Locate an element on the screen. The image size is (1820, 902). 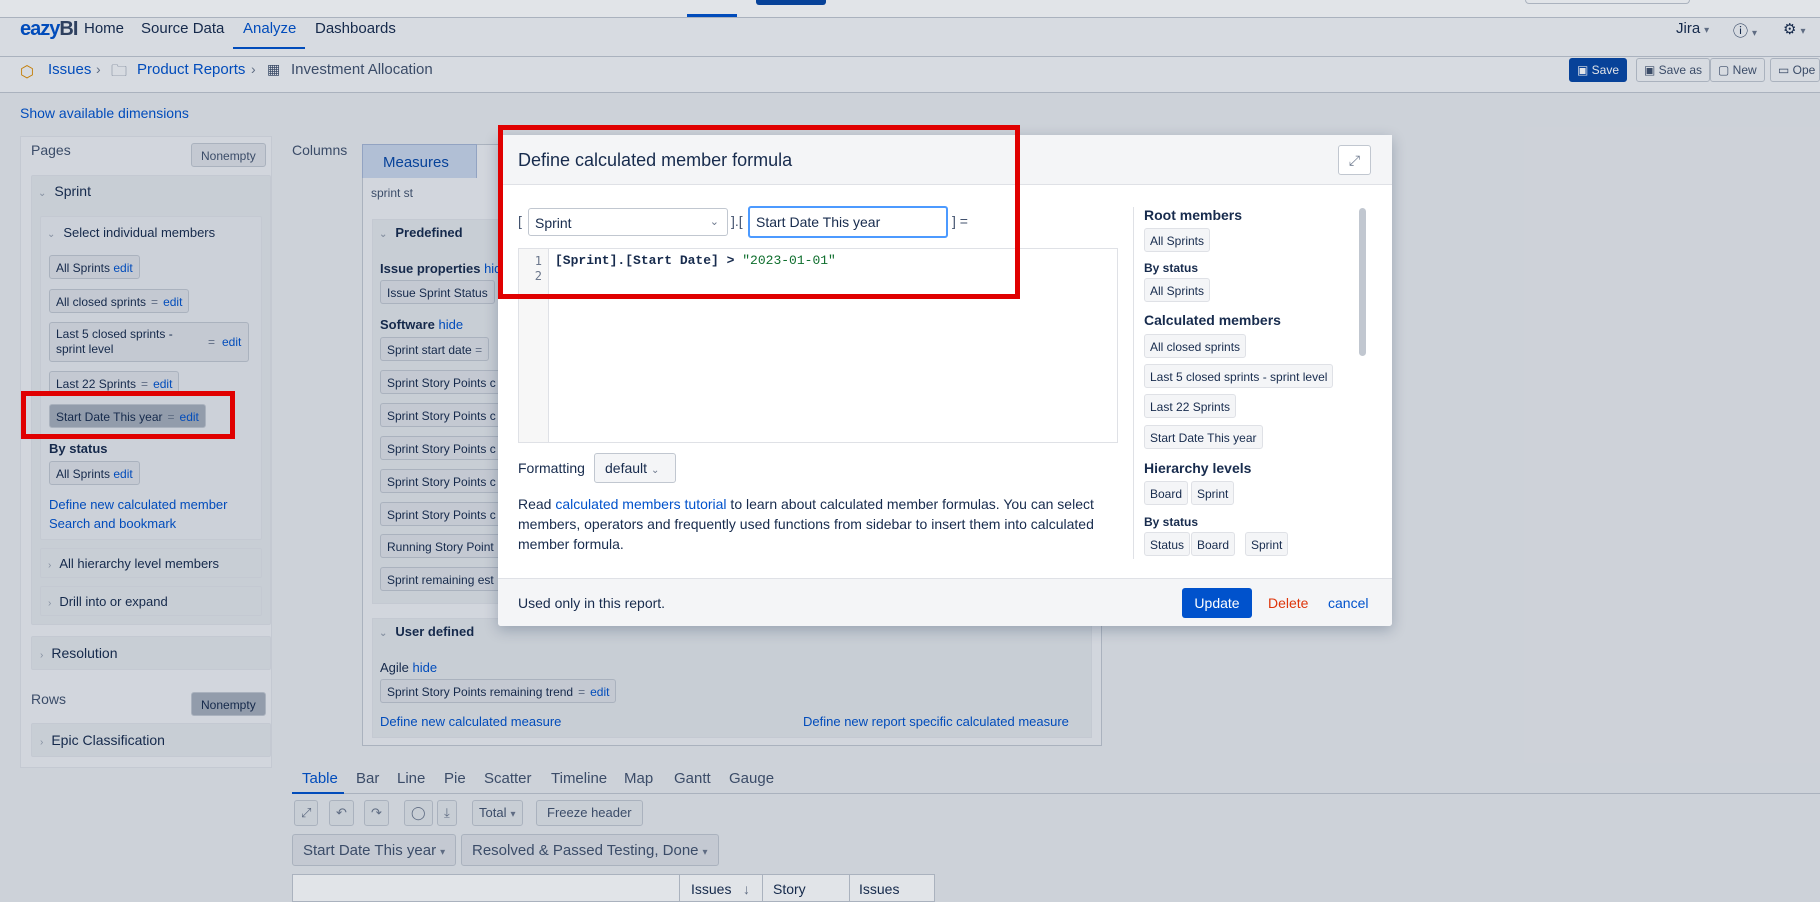
dialog-header: Define calculated member formula ⤢ is located at coordinates (945, 160).